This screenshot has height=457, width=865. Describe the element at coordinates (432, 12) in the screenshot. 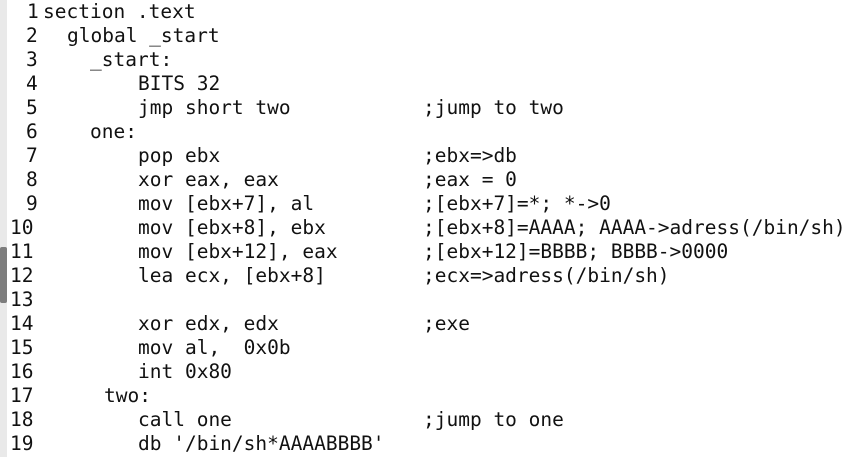

I see `code-line: 1 section .text` at that location.